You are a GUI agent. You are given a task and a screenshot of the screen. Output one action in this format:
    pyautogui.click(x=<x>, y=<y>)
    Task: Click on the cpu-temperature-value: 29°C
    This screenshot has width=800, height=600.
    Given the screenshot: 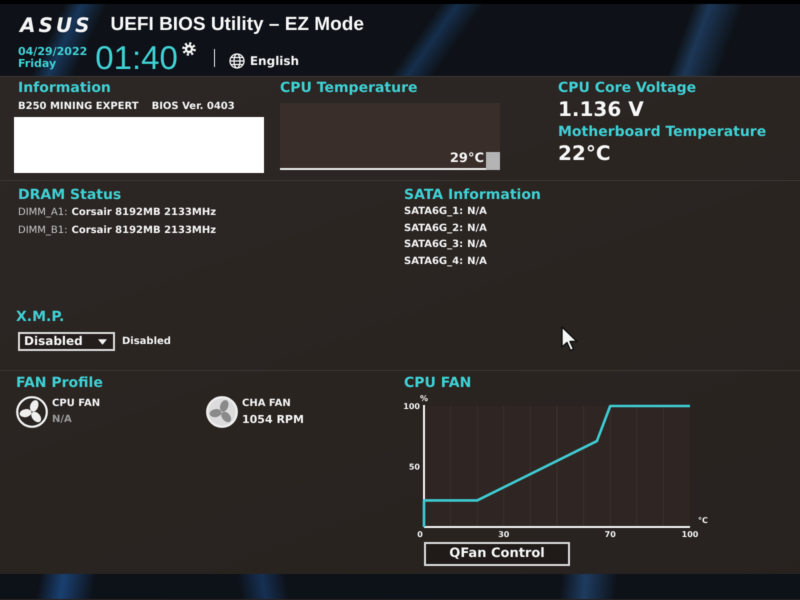 What is the action you would take?
    pyautogui.click(x=467, y=159)
    